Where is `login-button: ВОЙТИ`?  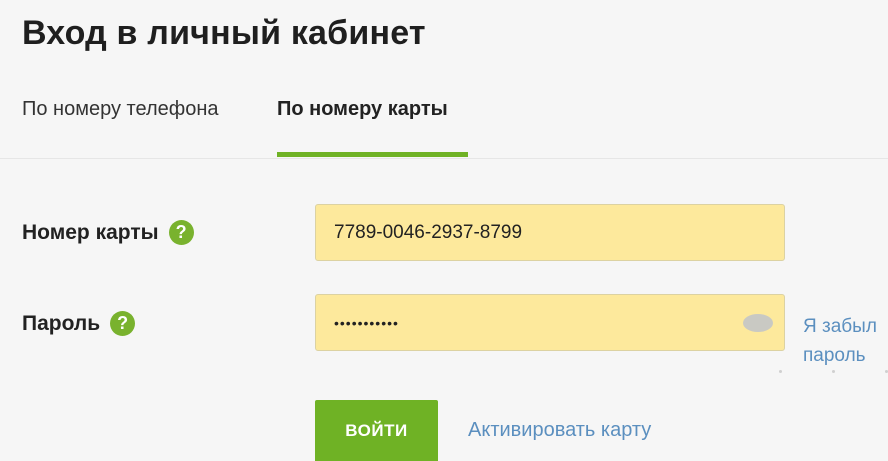 login-button: ВОЙТИ is located at coordinates (376, 430).